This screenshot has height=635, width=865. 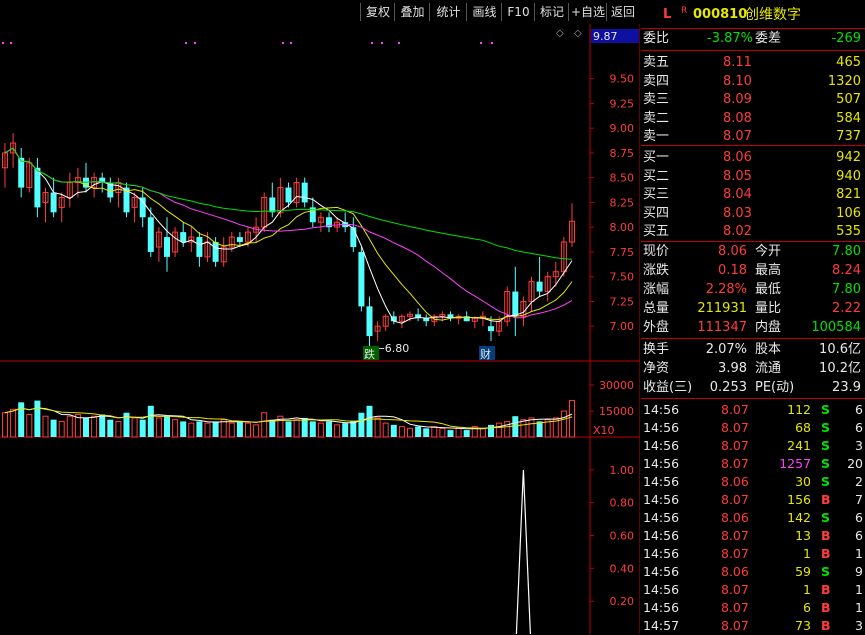 What do you see at coordinates (622, 79) in the screenshot?
I see `price-axis-label: 9.50` at bounding box center [622, 79].